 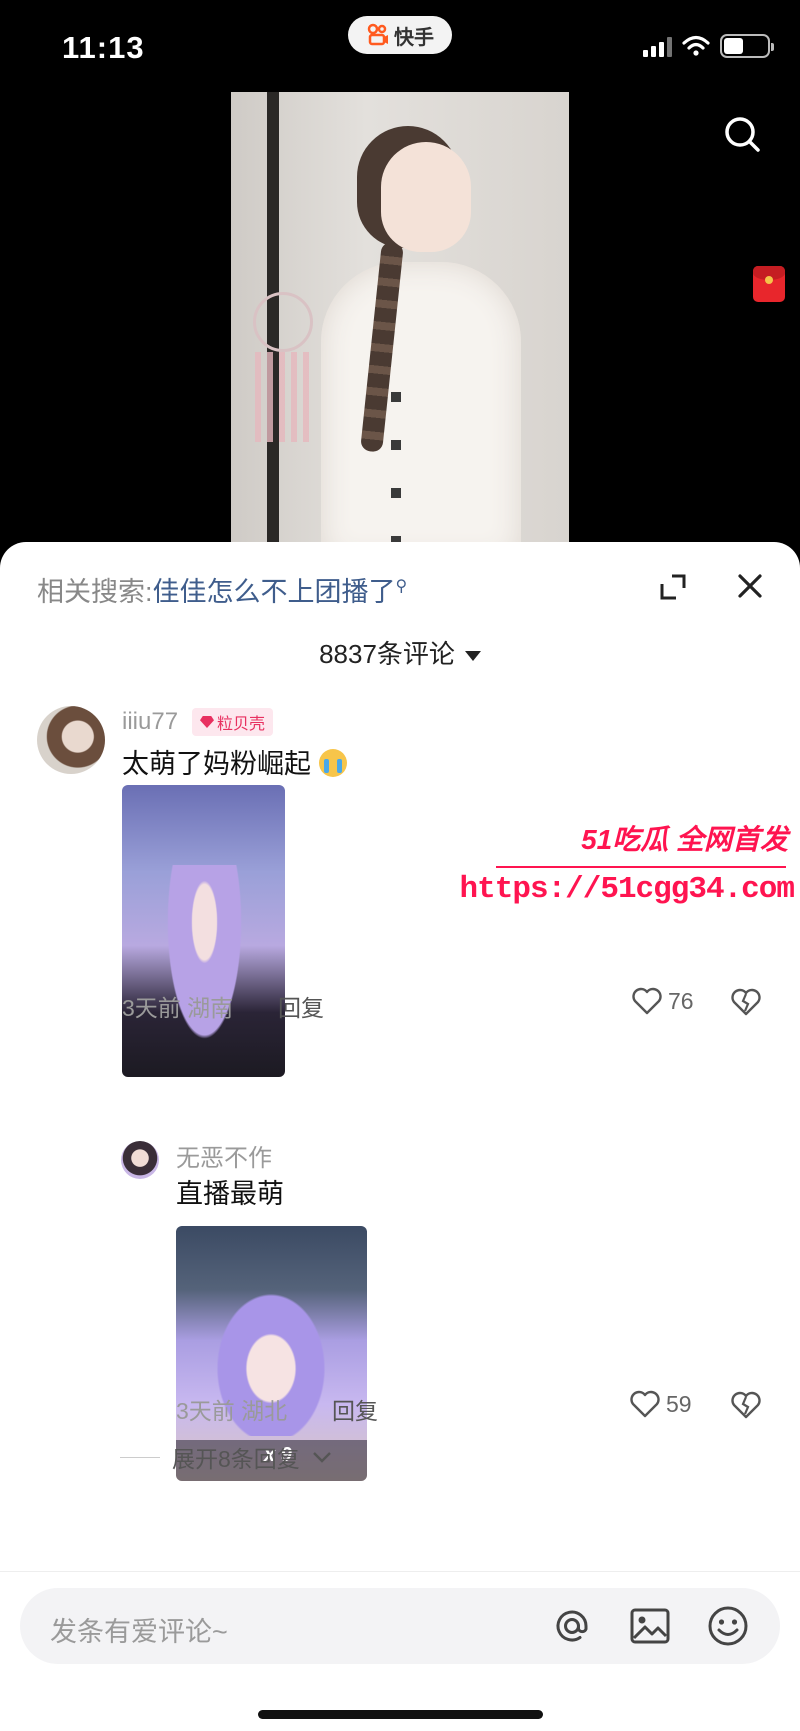 I want to click on caret-down-icon, so click(x=472, y=656).